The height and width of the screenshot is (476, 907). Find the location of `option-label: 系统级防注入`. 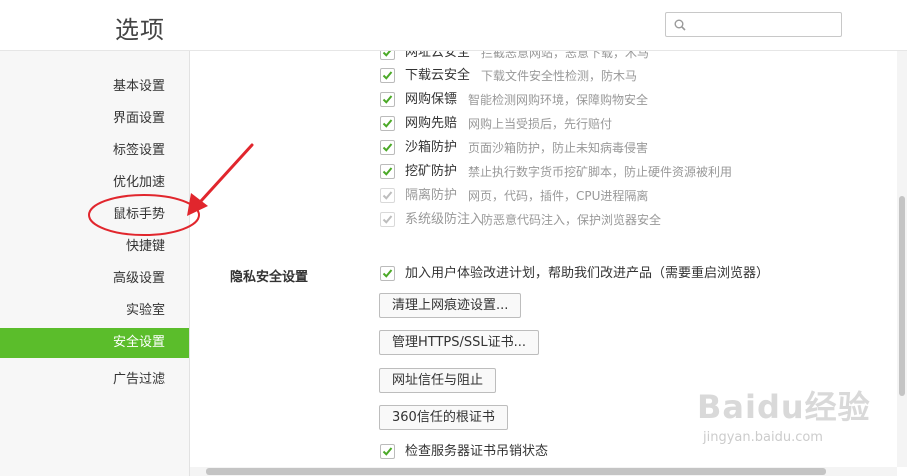

option-label: 系统级防注入 is located at coordinates (444, 219).